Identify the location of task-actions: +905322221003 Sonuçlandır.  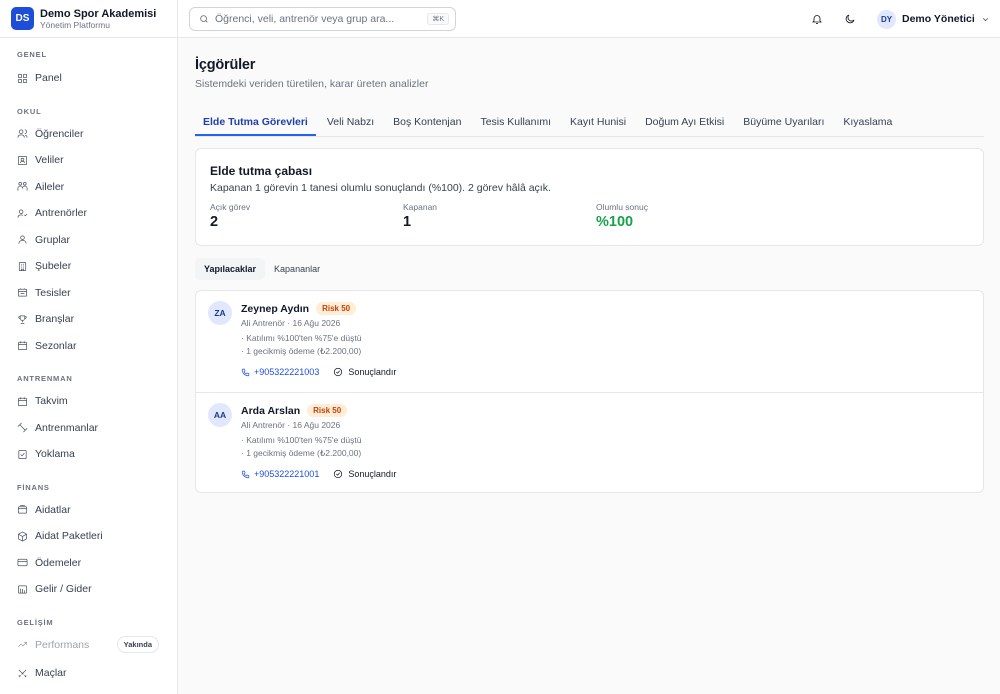
(318, 372).